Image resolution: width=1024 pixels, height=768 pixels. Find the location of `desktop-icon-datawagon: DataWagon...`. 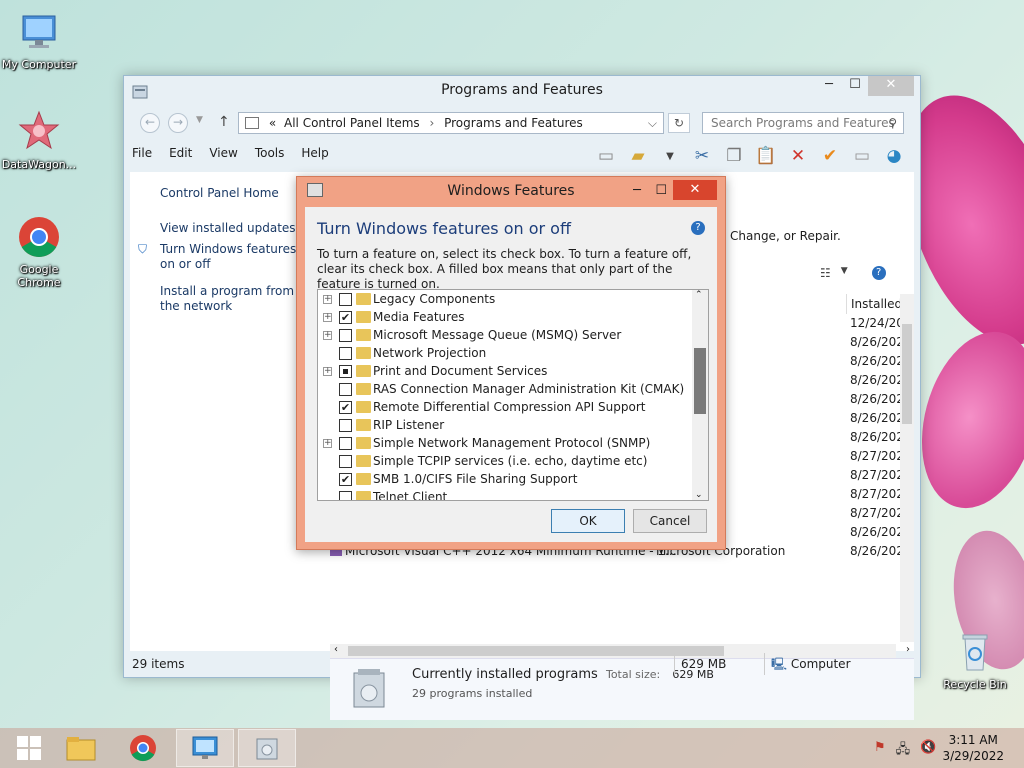

desktop-icon-datawagon: DataWagon... is located at coordinates (39, 140).